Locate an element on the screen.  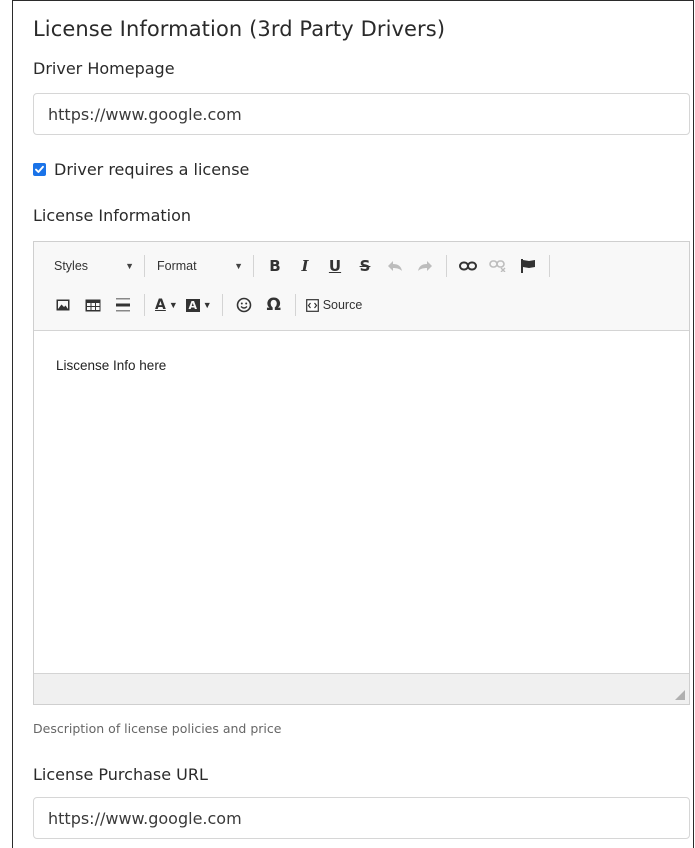
underline-icon: U is located at coordinates (335, 266).